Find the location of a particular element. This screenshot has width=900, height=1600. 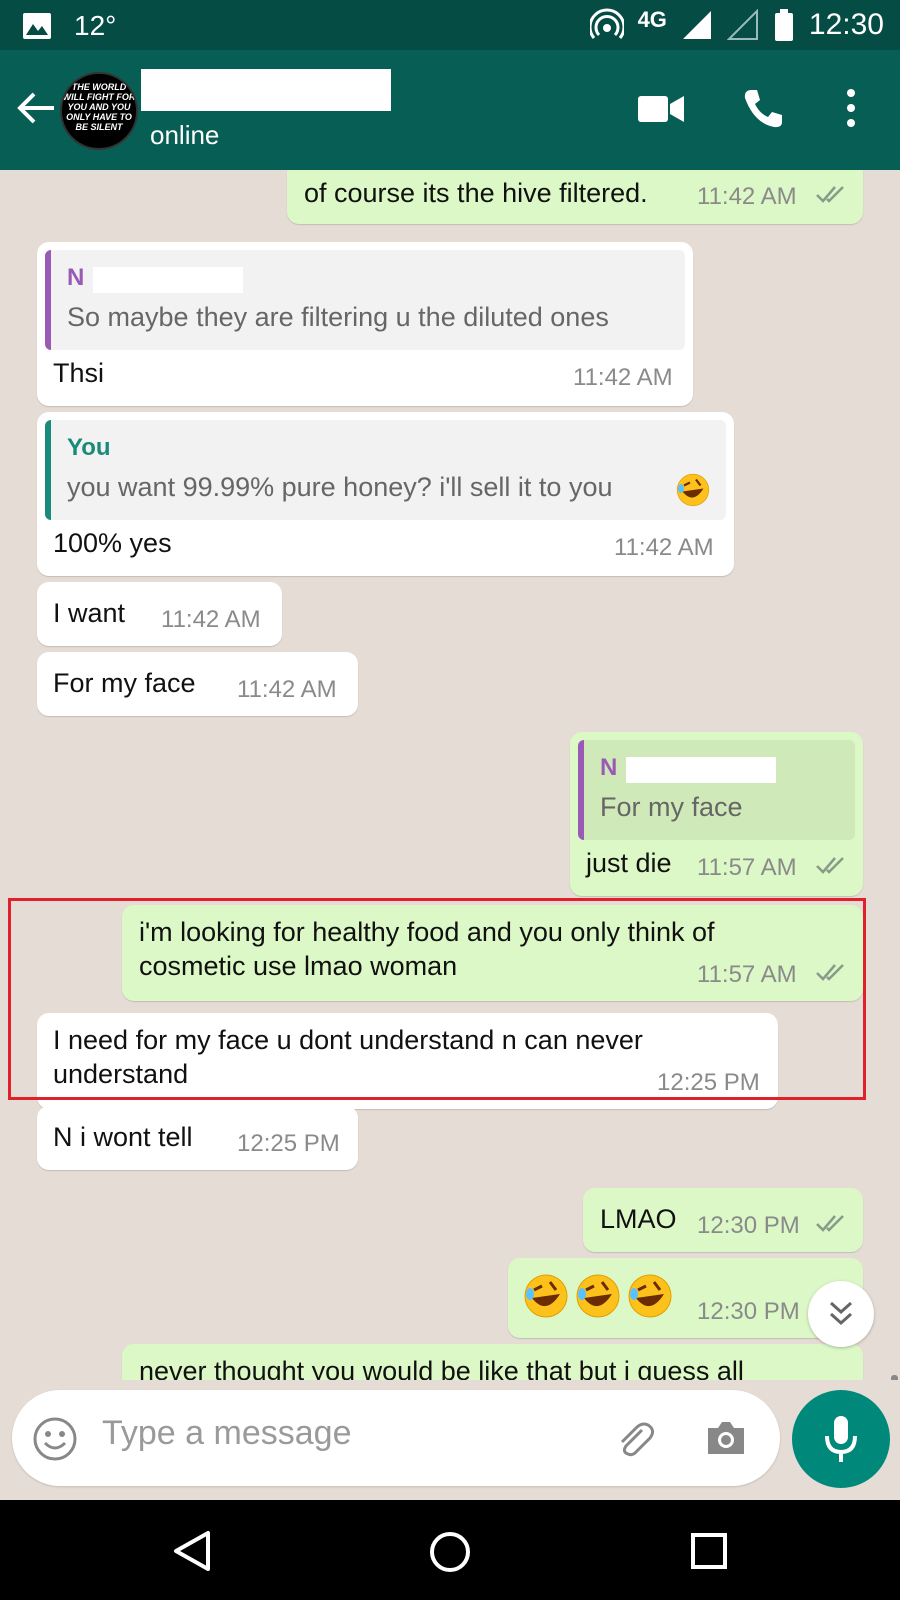

status-bar: 12° 4G 12:30 is located at coordinates (450, 25).